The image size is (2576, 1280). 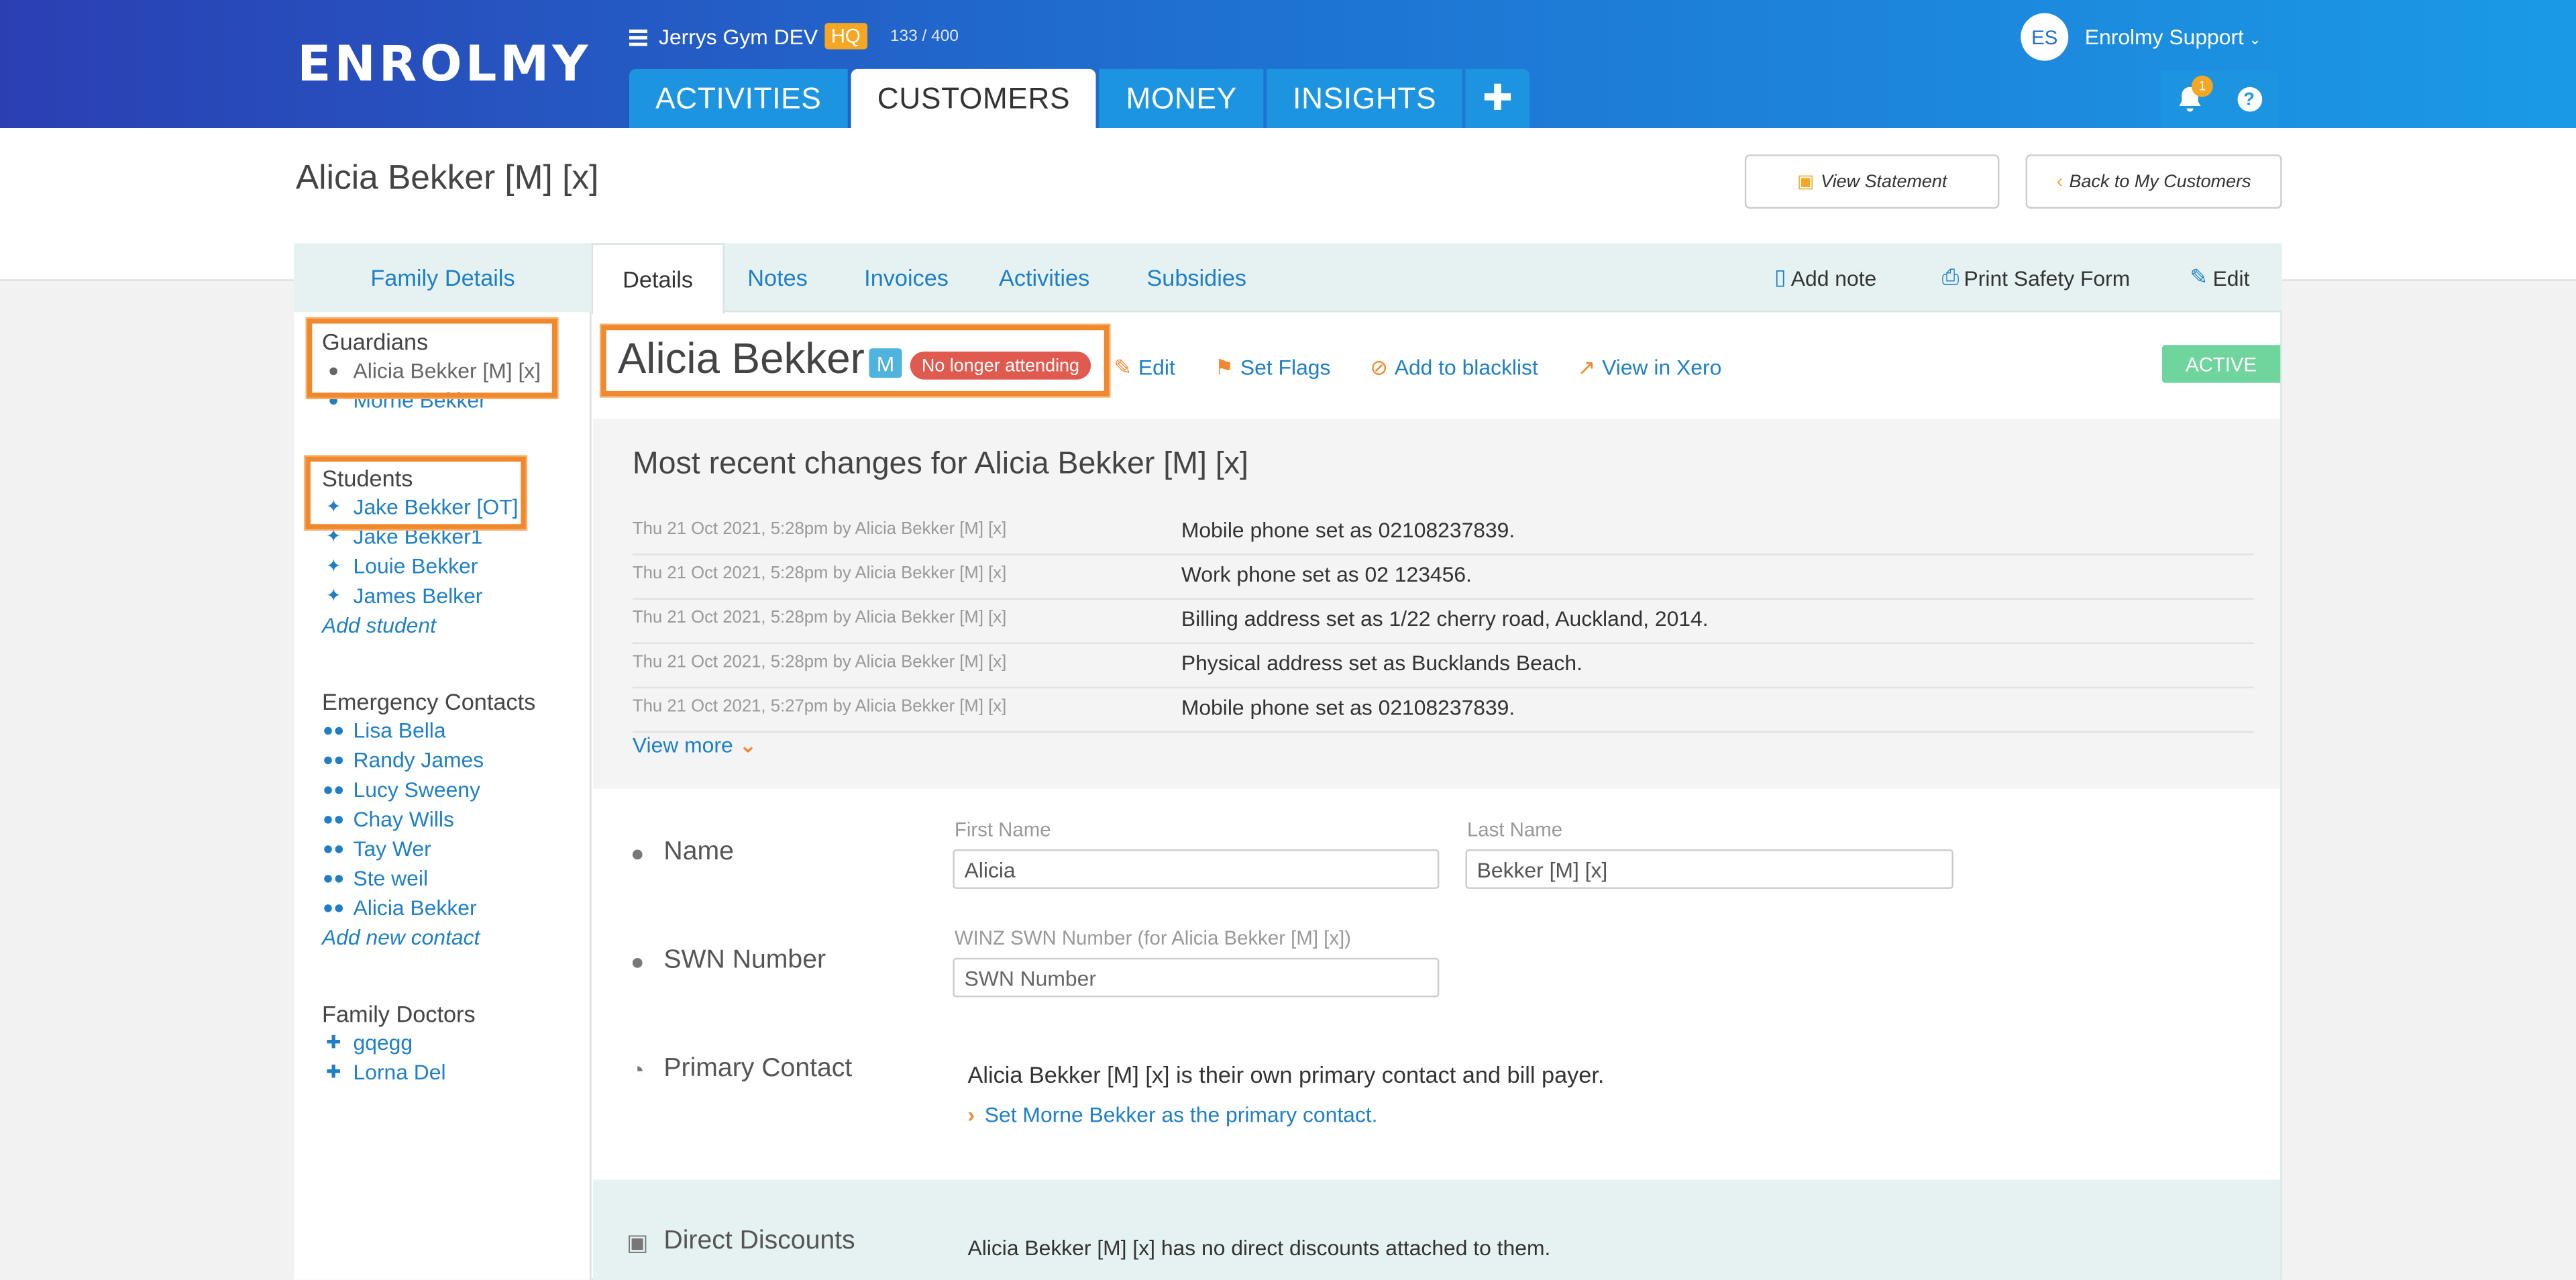 What do you see at coordinates (1196, 277) in the screenshot?
I see `tab-subsidies: Subsidies` at bounding box center [1196, 277].